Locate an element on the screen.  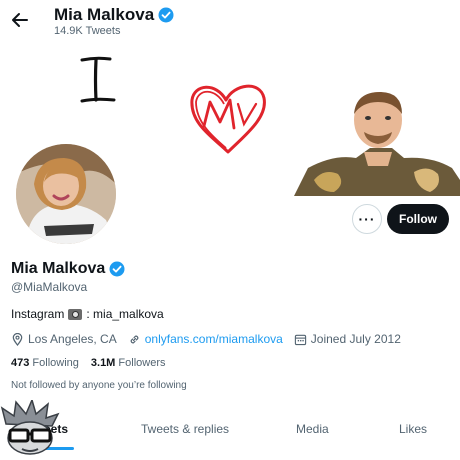
not-followed-notice: Not followed by anyone you’re following is located at coordinates (99, 385).